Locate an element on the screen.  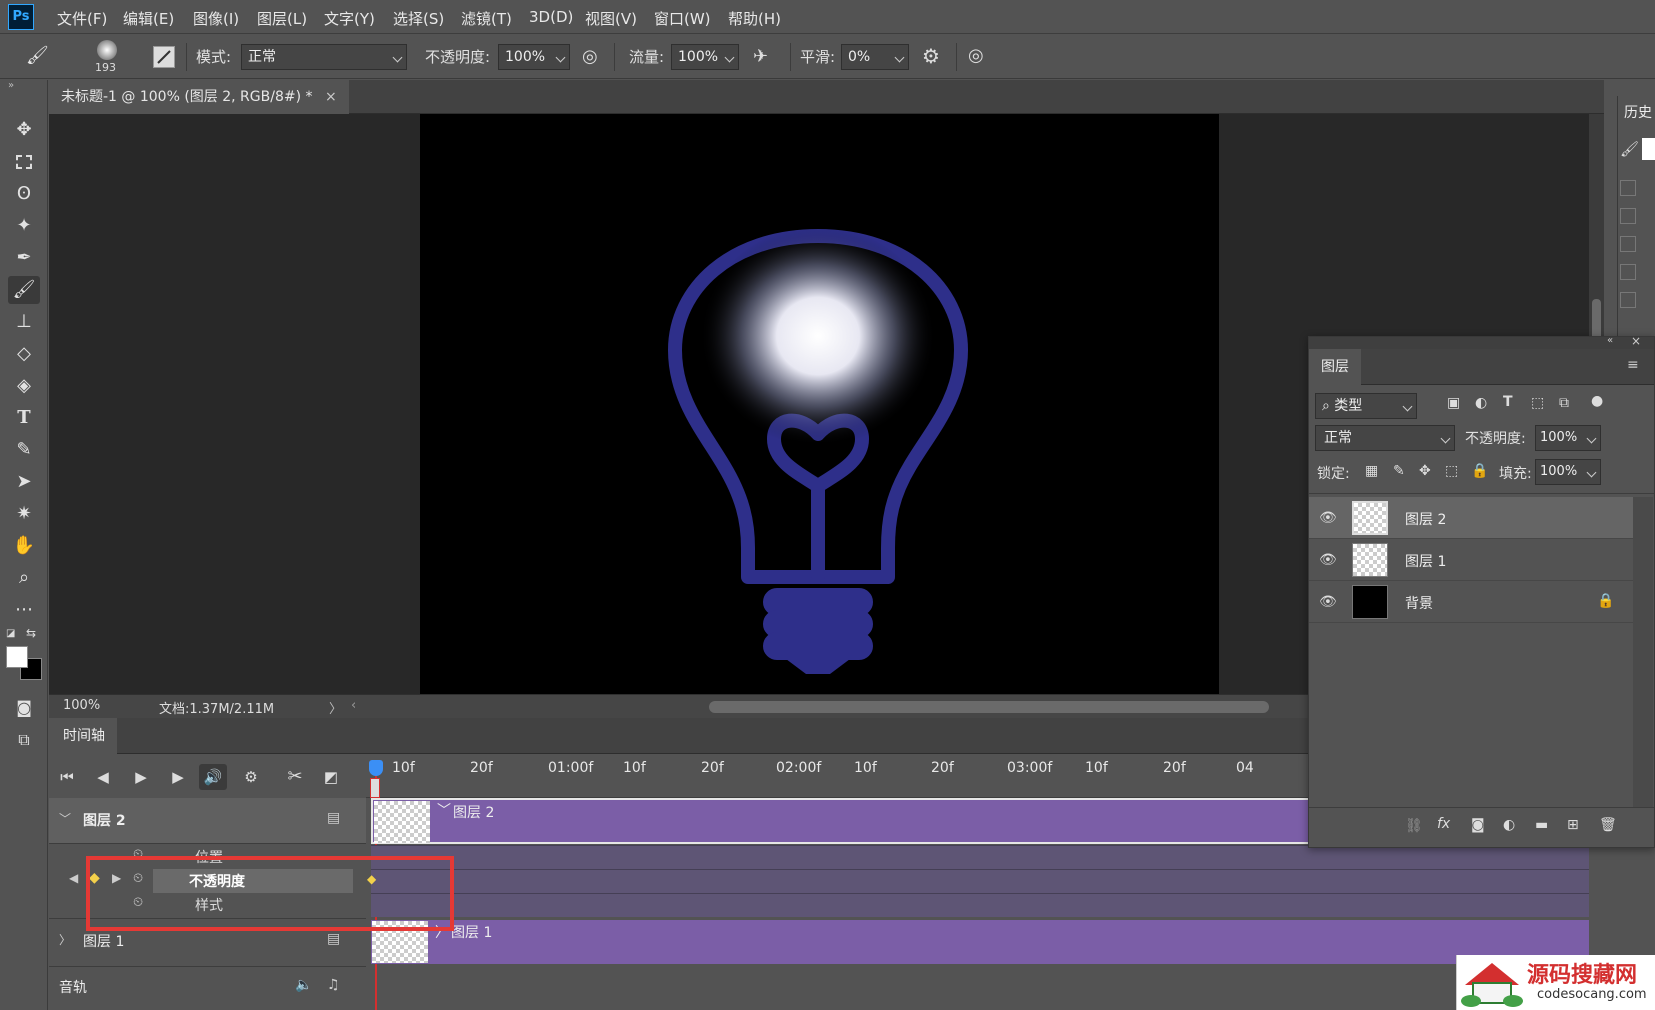
marquee-tool-icon is located at coordinates (24, 162).